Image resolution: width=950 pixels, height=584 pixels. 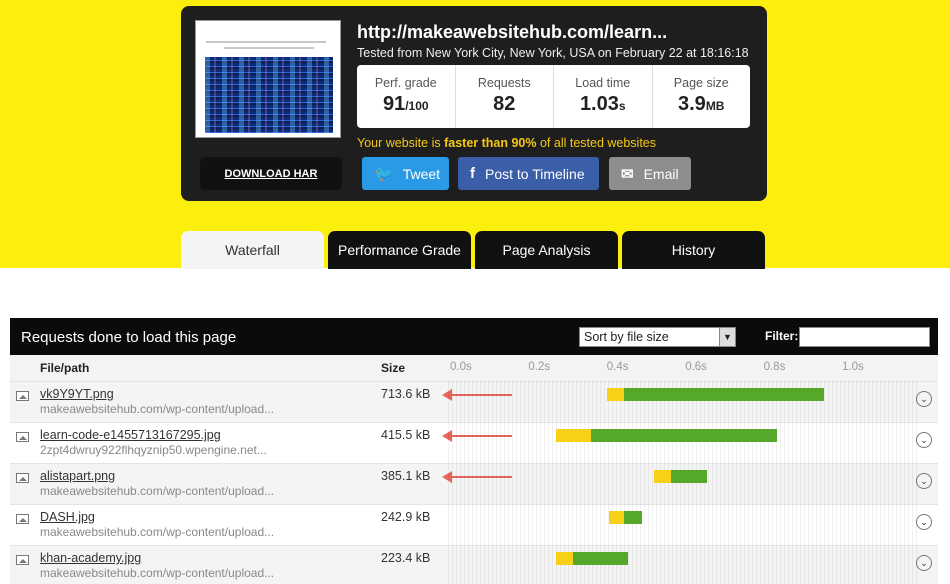 I want to click on sort-select: Sort by file size ▼, so click(x=657, y=337).